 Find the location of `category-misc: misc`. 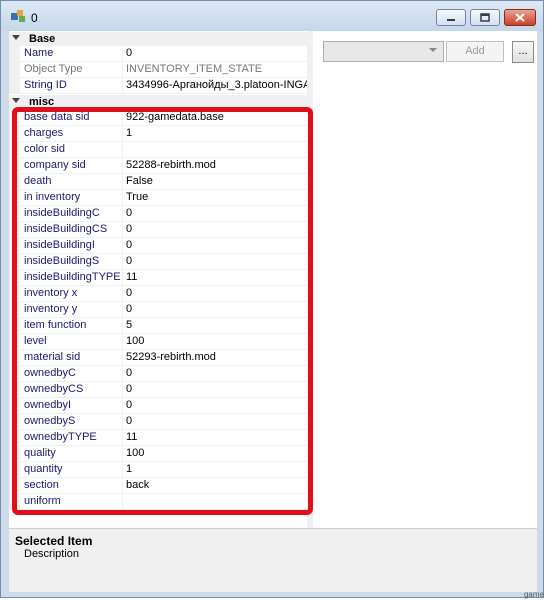

category-misc: misc is located at coordinates (158, 102).